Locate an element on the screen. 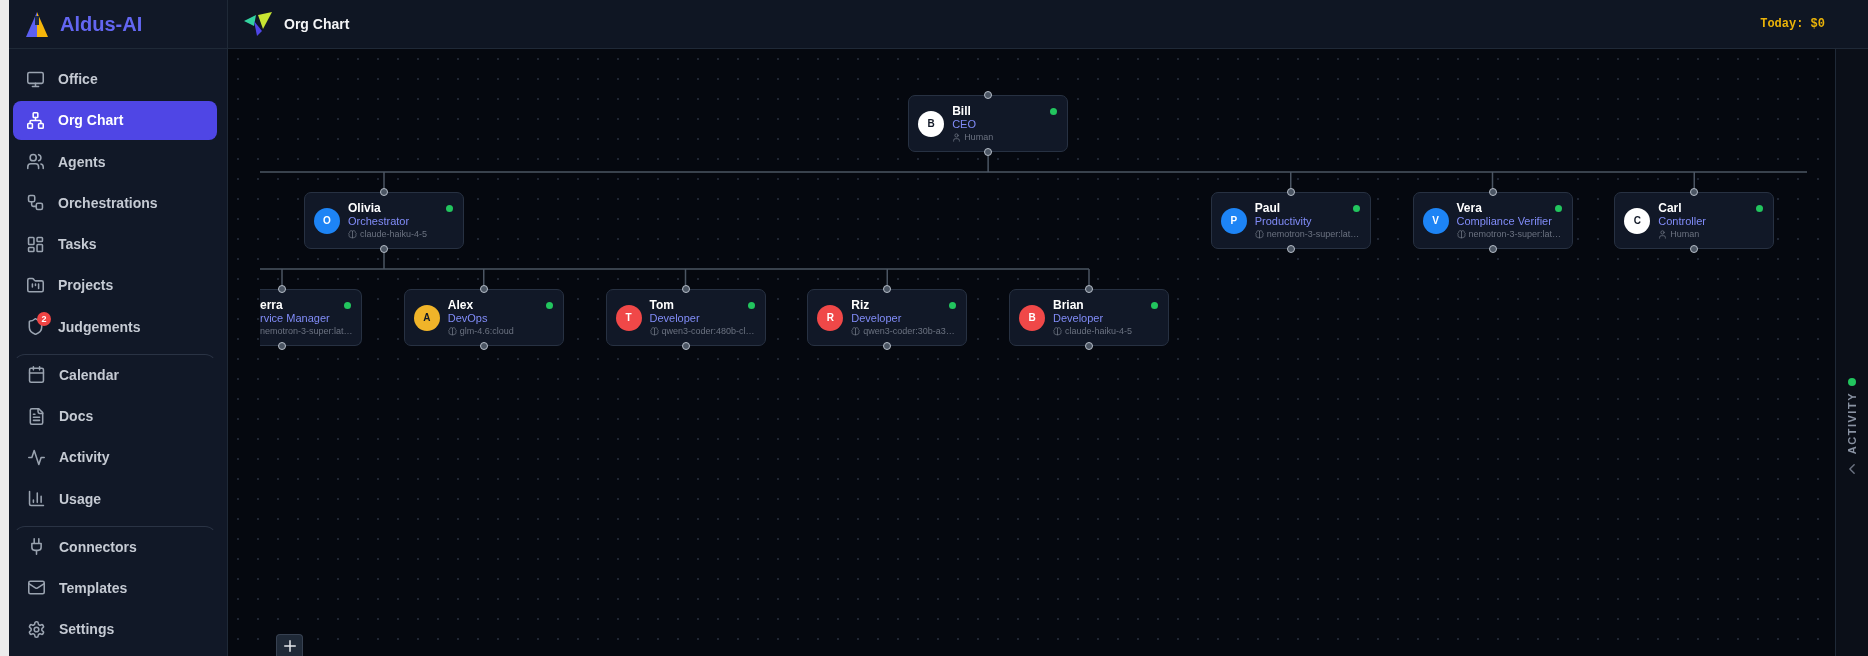 The width and height of the screenshot is (1868, 656). avatar: T is located at coordinates (628, 317).